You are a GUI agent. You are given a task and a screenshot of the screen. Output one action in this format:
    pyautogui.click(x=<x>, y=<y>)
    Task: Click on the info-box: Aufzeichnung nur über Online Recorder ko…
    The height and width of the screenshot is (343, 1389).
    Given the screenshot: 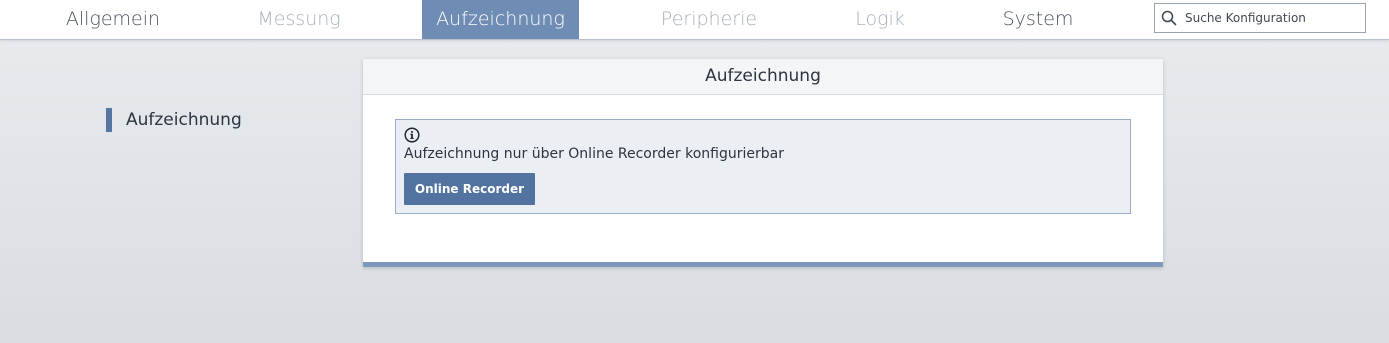 What is the action you would take?
    pyautogui.click(x=763, y=166)
    